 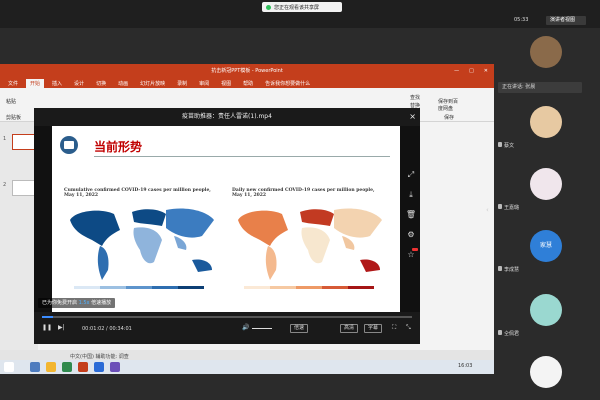 What do you see at coordinates (61, 327) in the screenshot?
I see `next-icon: ▶|` at bounding box center [61, 327].